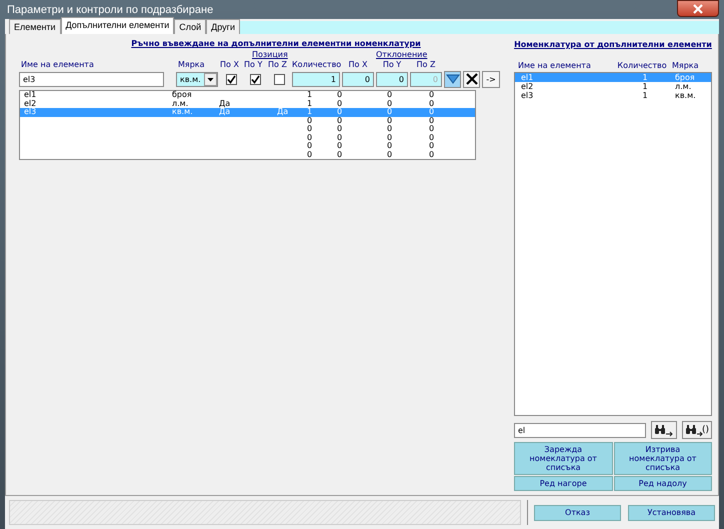  What do you see at coordinates (563, 483) in the screenshot?
I see `action-button: Ред нагоре` at bounding box center [563, 483].